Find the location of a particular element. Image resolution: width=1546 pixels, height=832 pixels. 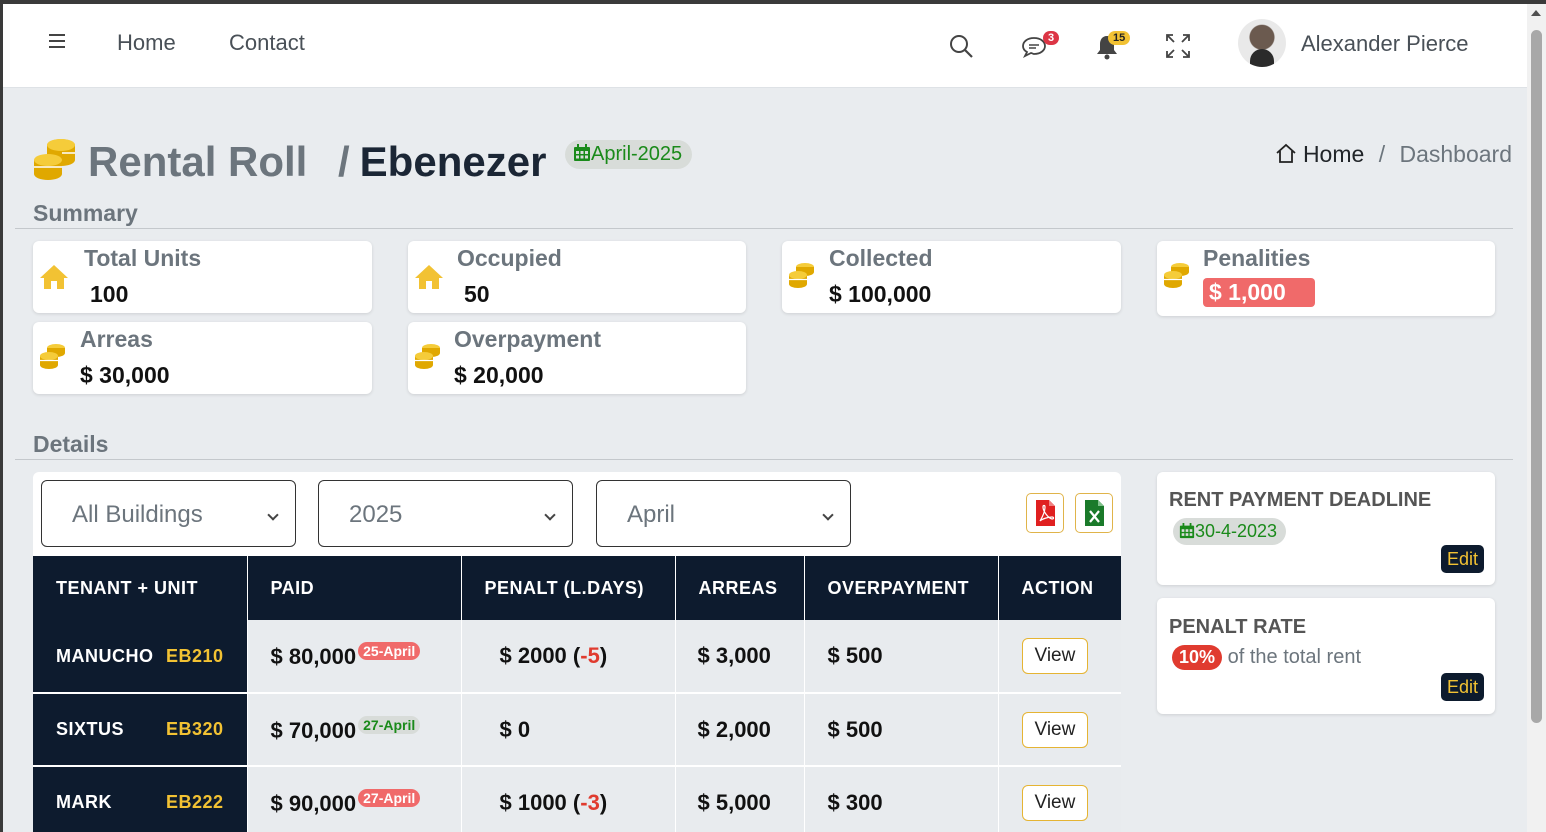

edit-penalty-rate-button: Edit is located at coordinates (1462, 687).